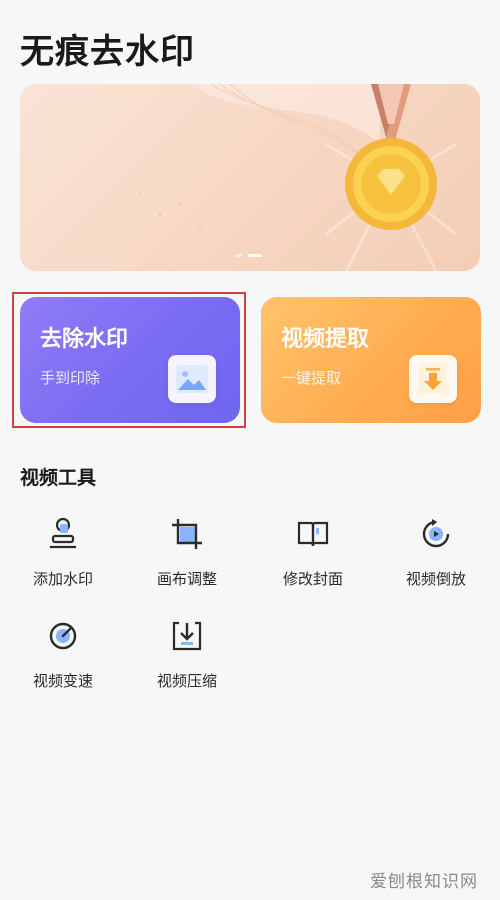 This screenshot has height=900, width=500. I want to click on card-subtitle: 手到印除, so click(70, 378).